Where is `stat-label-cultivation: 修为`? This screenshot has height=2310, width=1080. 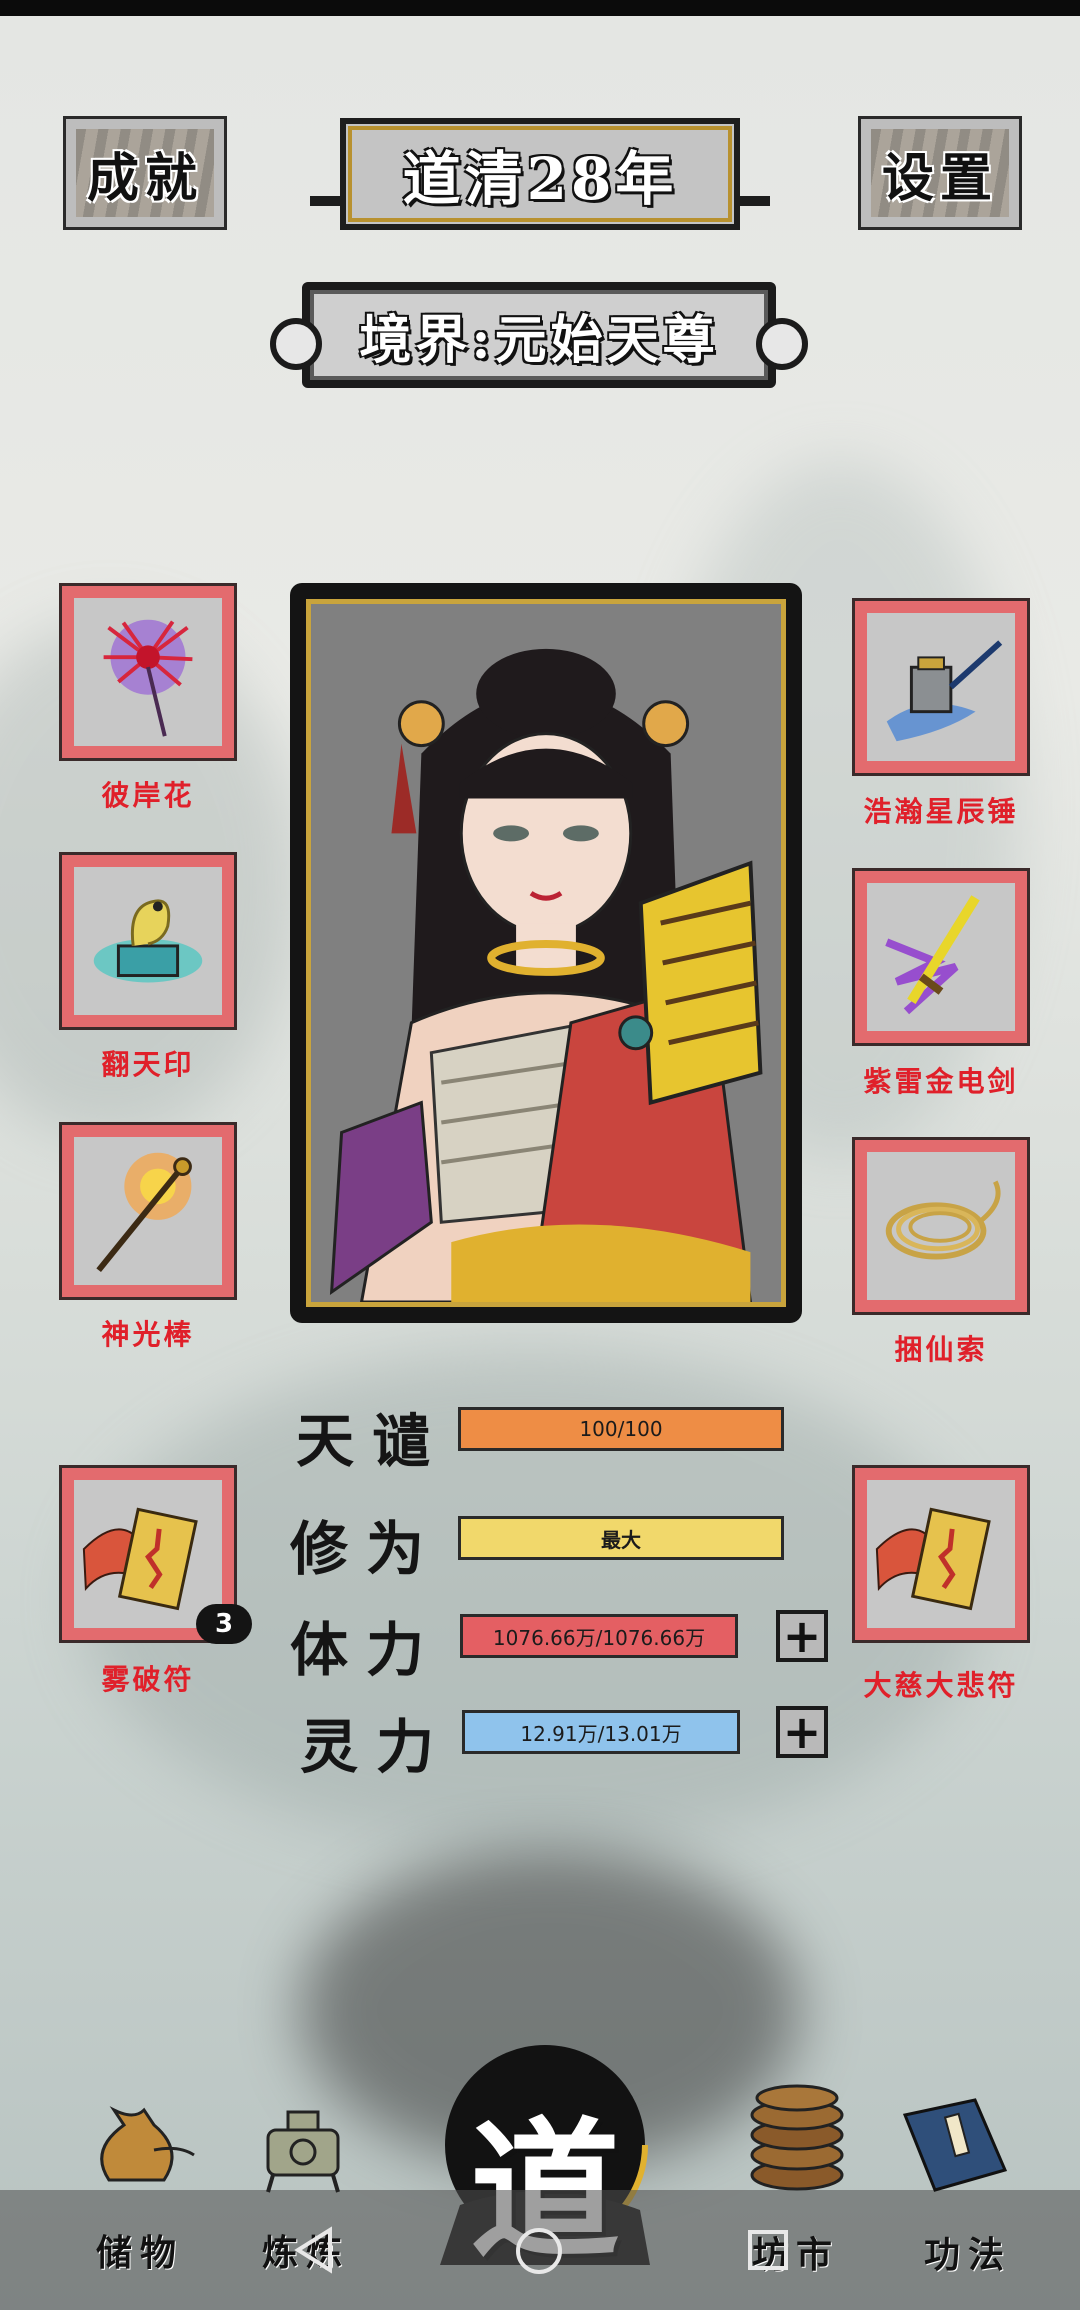 stat-label-cultivation: 修为 is located at coordinates (366, 1549).